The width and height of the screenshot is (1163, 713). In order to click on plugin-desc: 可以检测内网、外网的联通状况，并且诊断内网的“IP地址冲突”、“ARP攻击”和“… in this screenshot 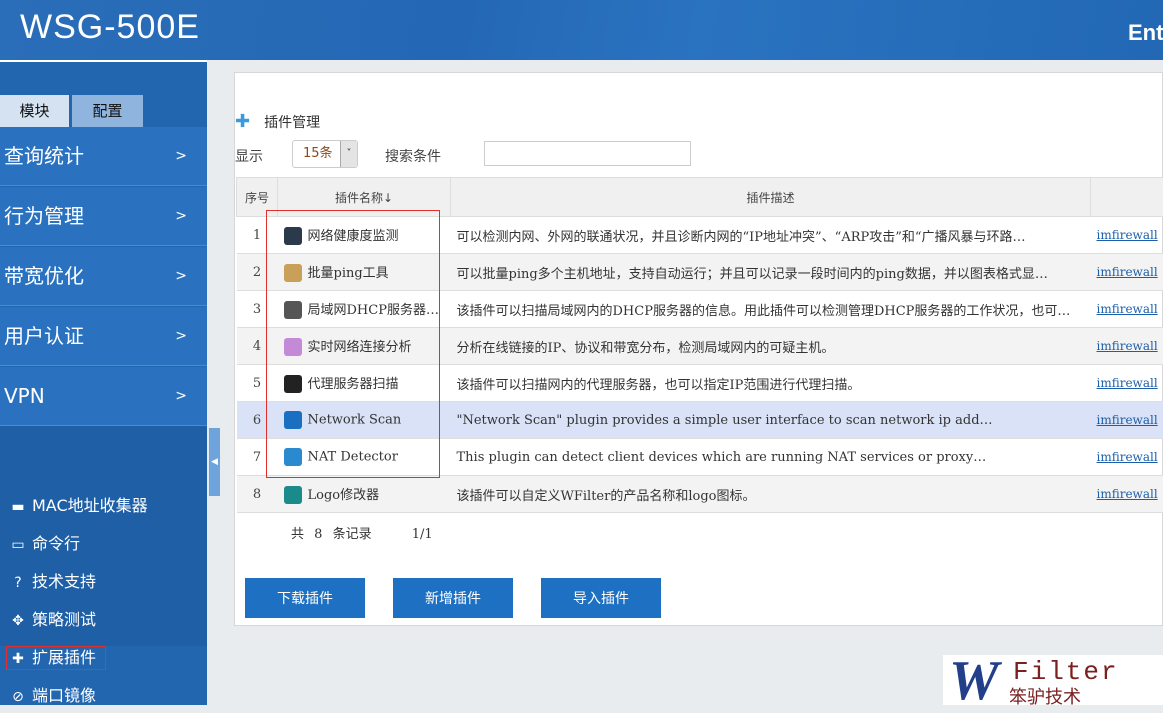, I will do `click(771, 235)`.